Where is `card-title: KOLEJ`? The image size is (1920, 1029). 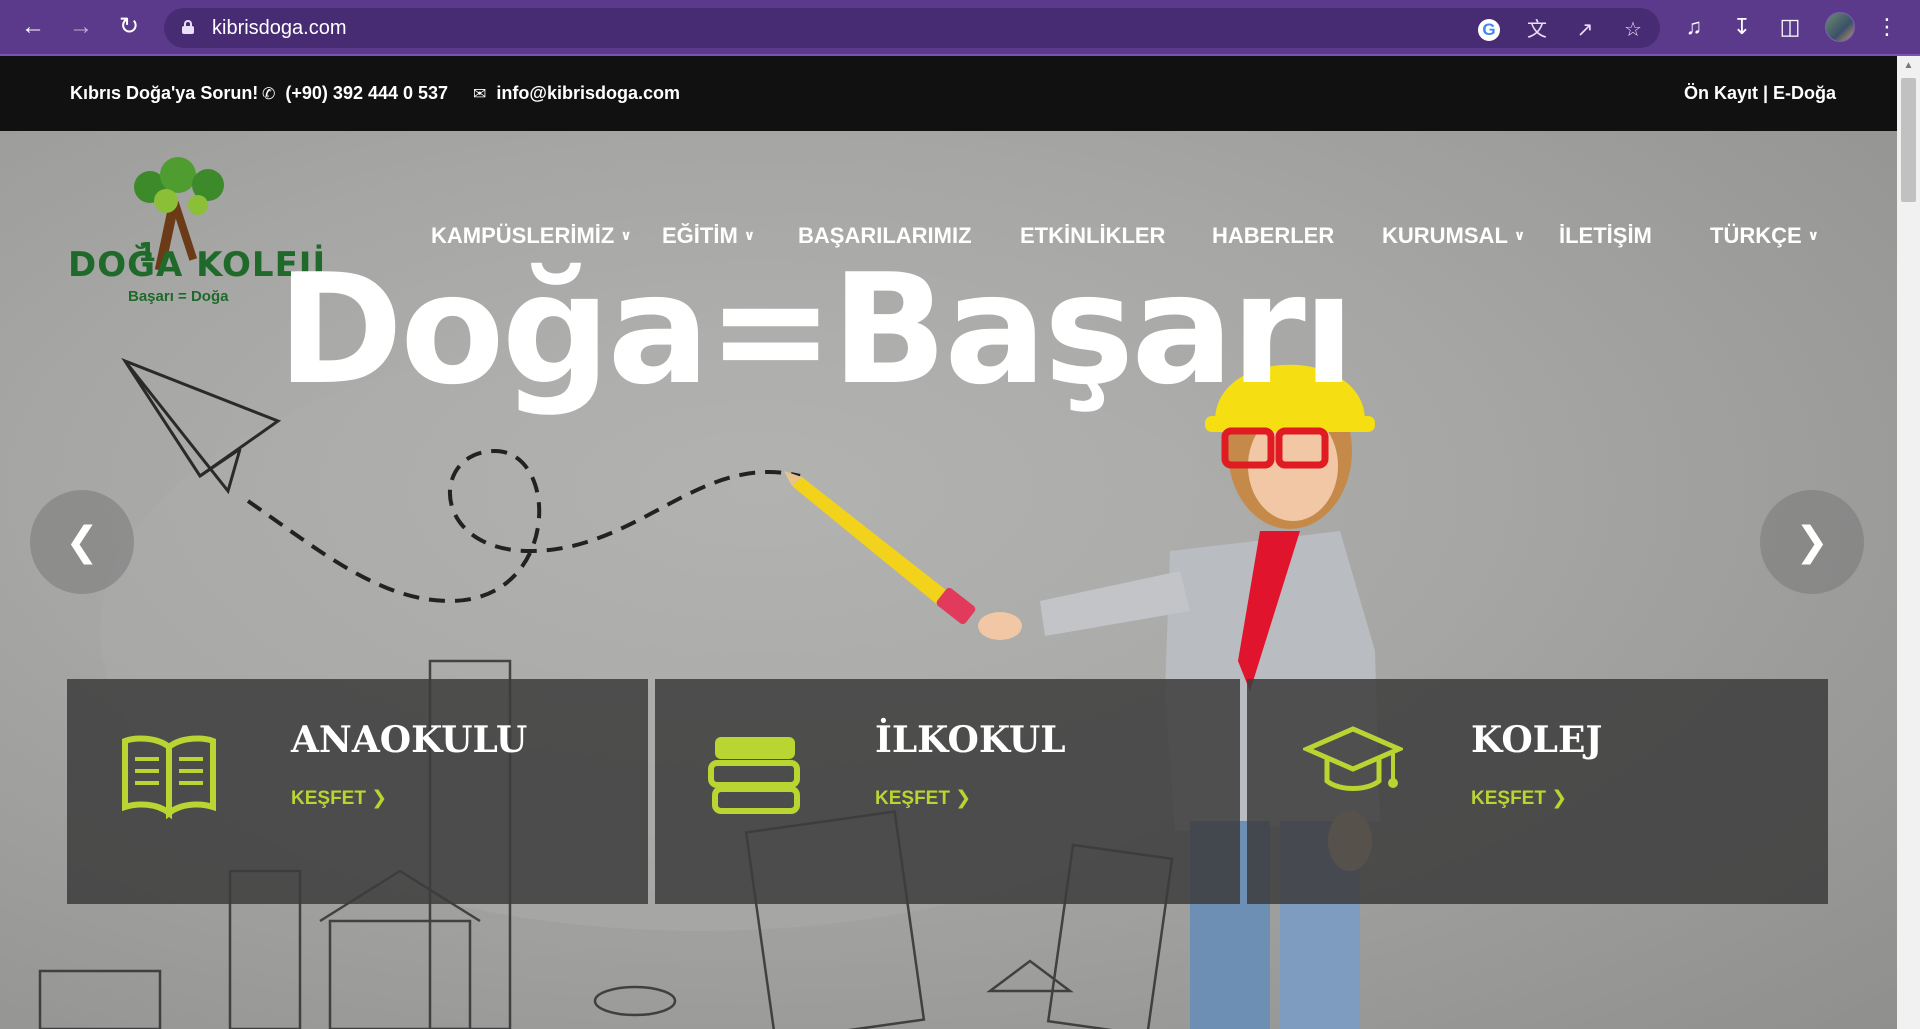 card-title: KOLEJ is located at coordinates (1537, 740).